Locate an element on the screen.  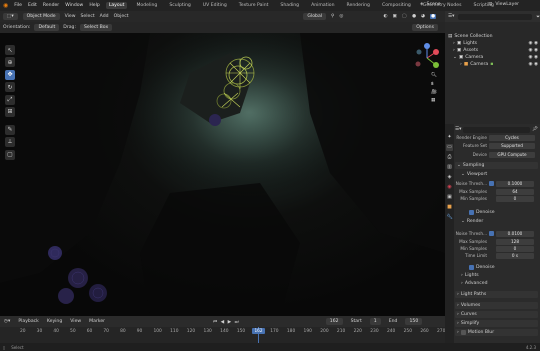
end-frame-field: 150 is located at coordinates (414, 321).